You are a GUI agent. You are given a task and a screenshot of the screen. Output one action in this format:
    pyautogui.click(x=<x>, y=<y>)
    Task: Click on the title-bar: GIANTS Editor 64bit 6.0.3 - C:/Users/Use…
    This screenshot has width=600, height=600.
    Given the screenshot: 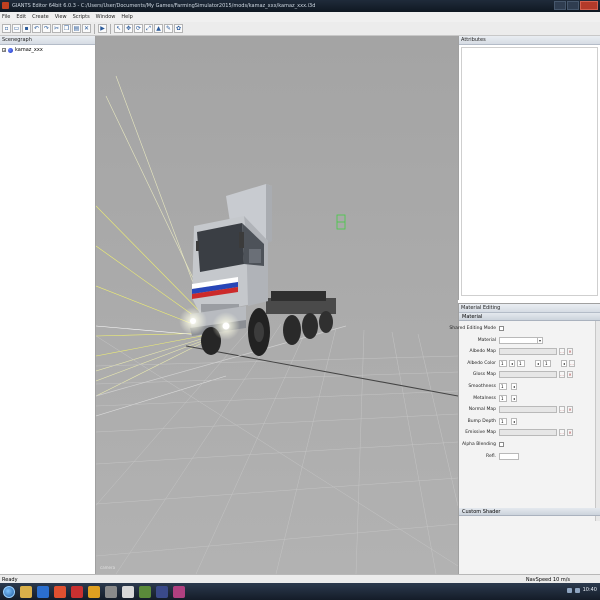 What is the action you would take?
    pyautogui.click(x=300, y=6)
    